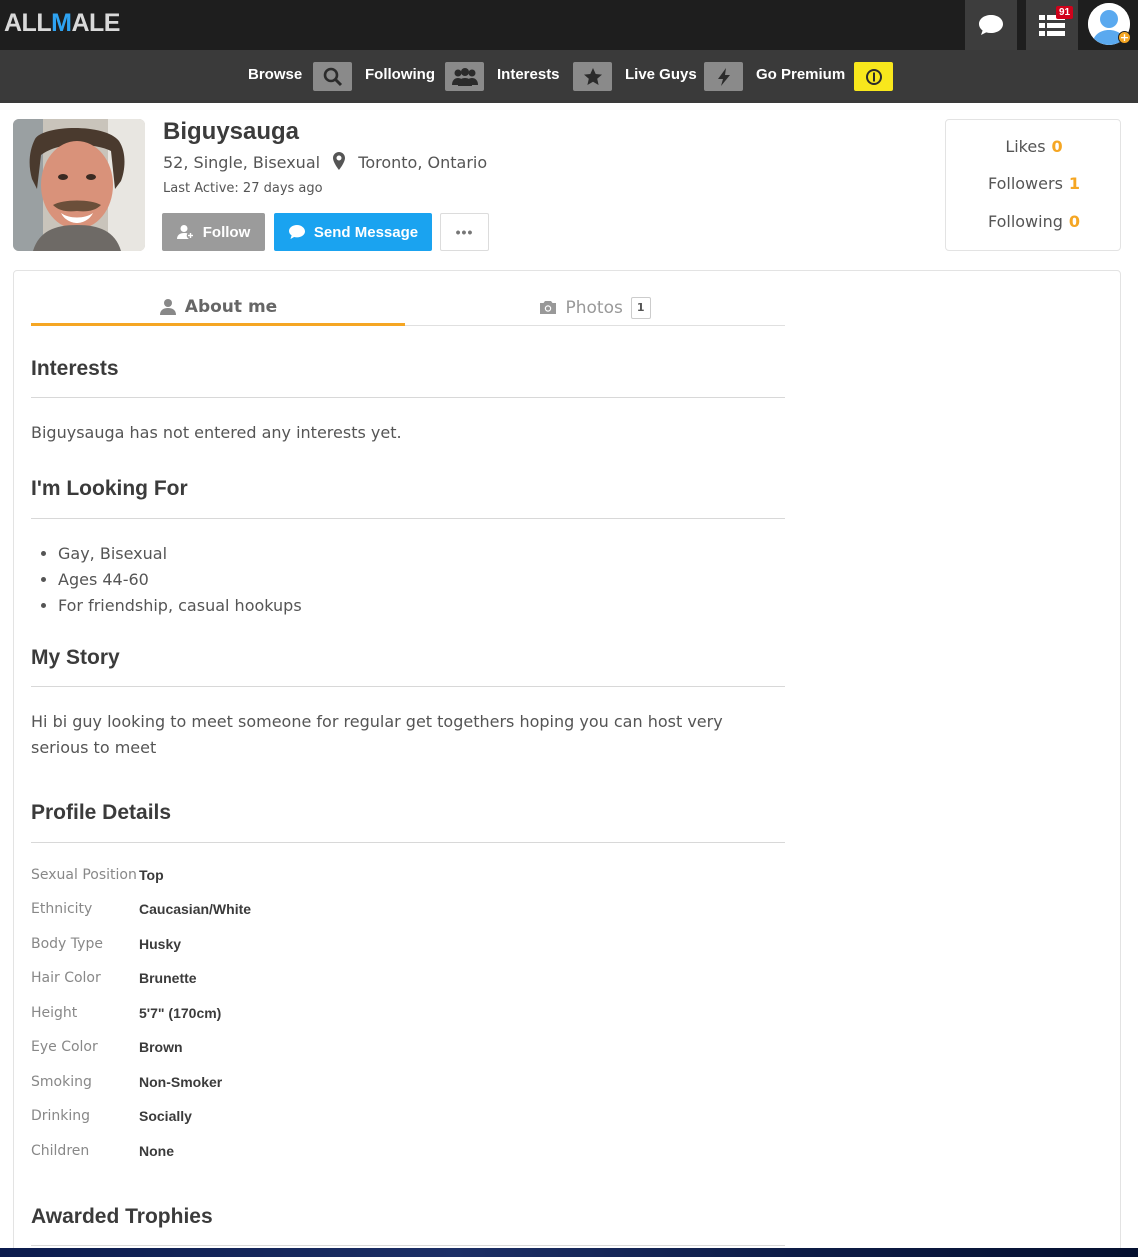  Describe the element at coordinates (331, 911) in the screenshot. I see `detail-row-ethnicity: Ethnicity Caucasian/White` at that location.